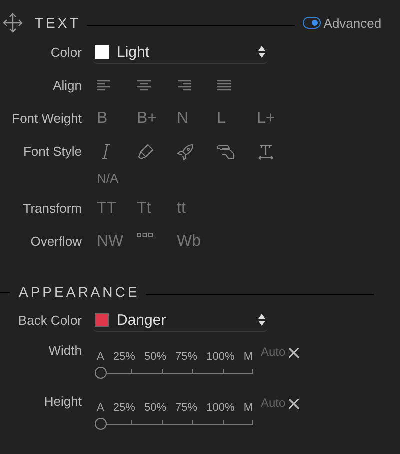 Image resolution: width=400 pixels, height=454 pixels. Describe the element at coordinates (146, 152) in the screenshot. I see `marker-icon` at that location.